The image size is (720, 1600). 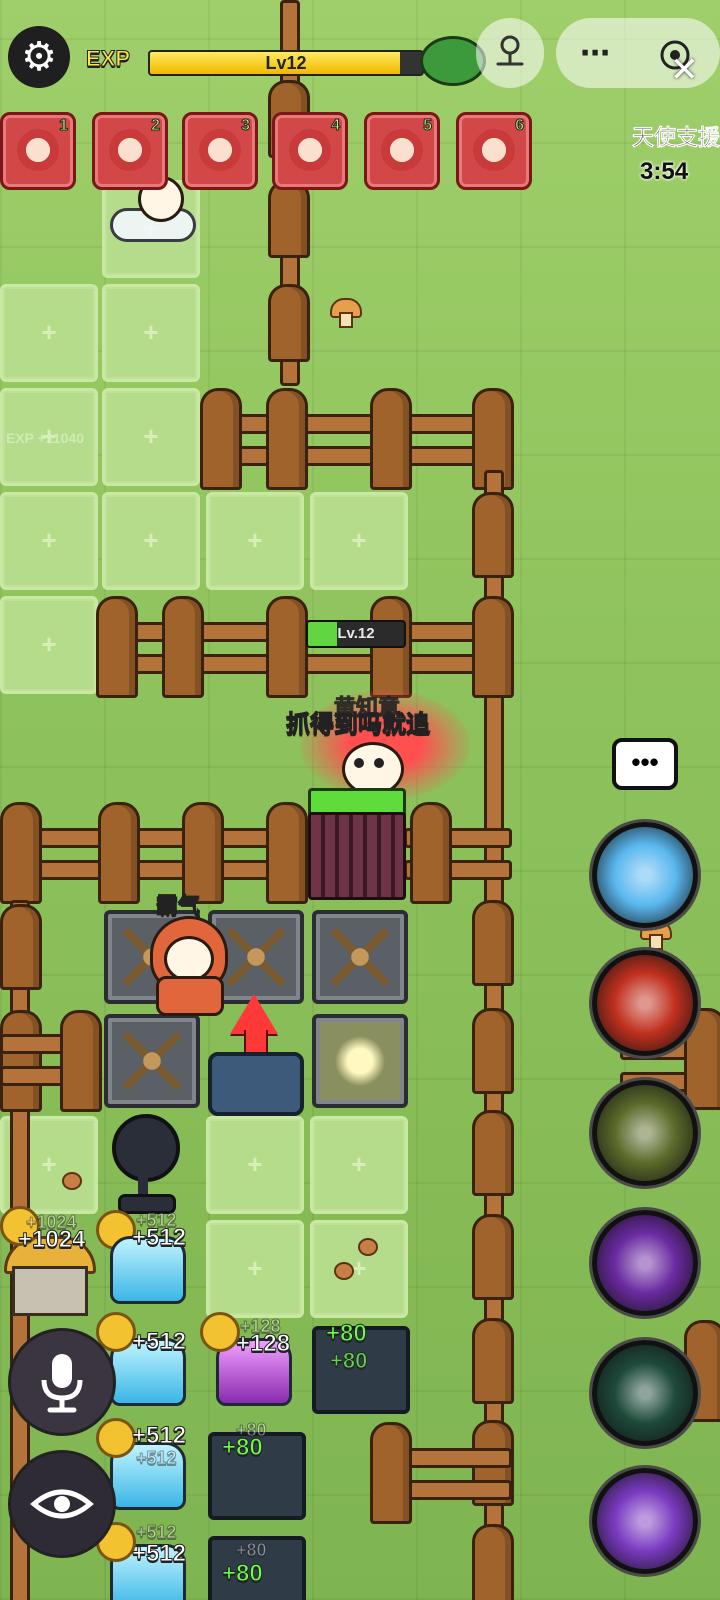 What do you see at coordinates (638, 54) in the screenshot?
I see `mini-program-capsule: ⋯ ✕` at bounding box center [638, 54].